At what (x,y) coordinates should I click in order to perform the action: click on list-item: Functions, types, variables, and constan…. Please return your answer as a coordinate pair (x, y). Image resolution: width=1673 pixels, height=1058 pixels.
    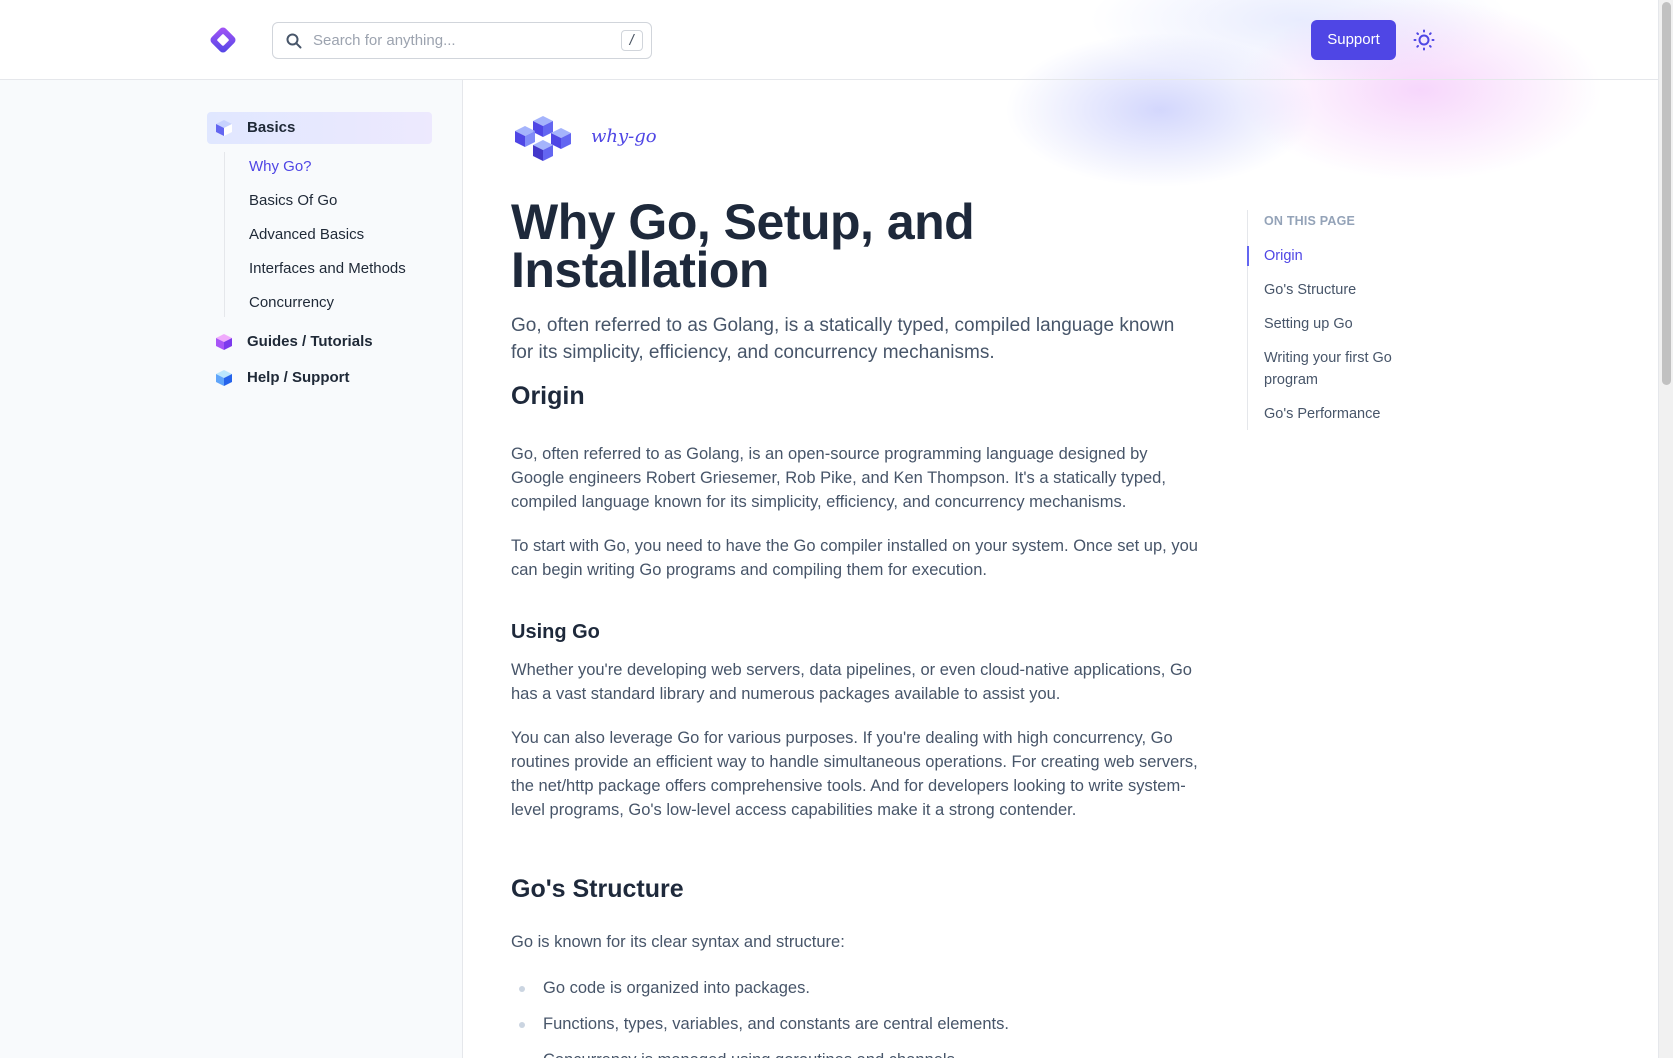
    Looking at the image, I should click on (856, 1030).